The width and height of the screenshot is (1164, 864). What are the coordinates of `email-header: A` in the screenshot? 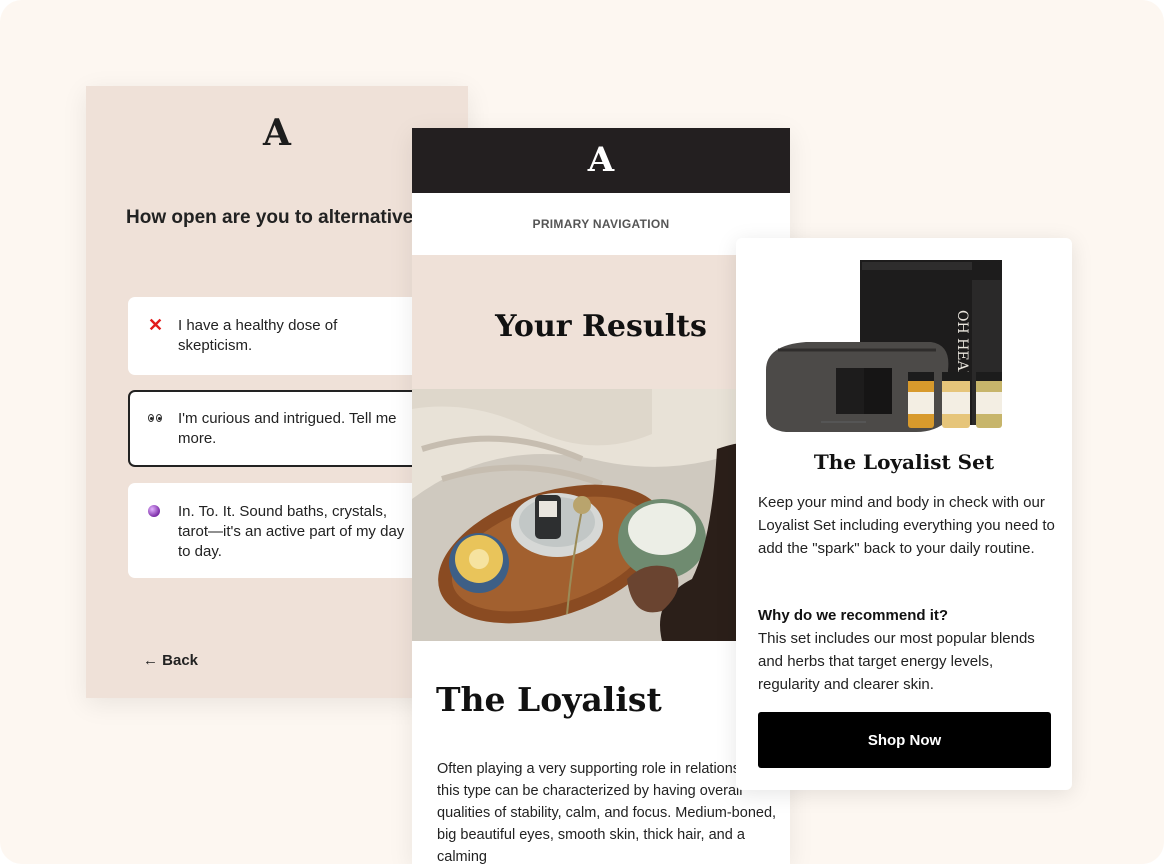 It's located at (601, 160).